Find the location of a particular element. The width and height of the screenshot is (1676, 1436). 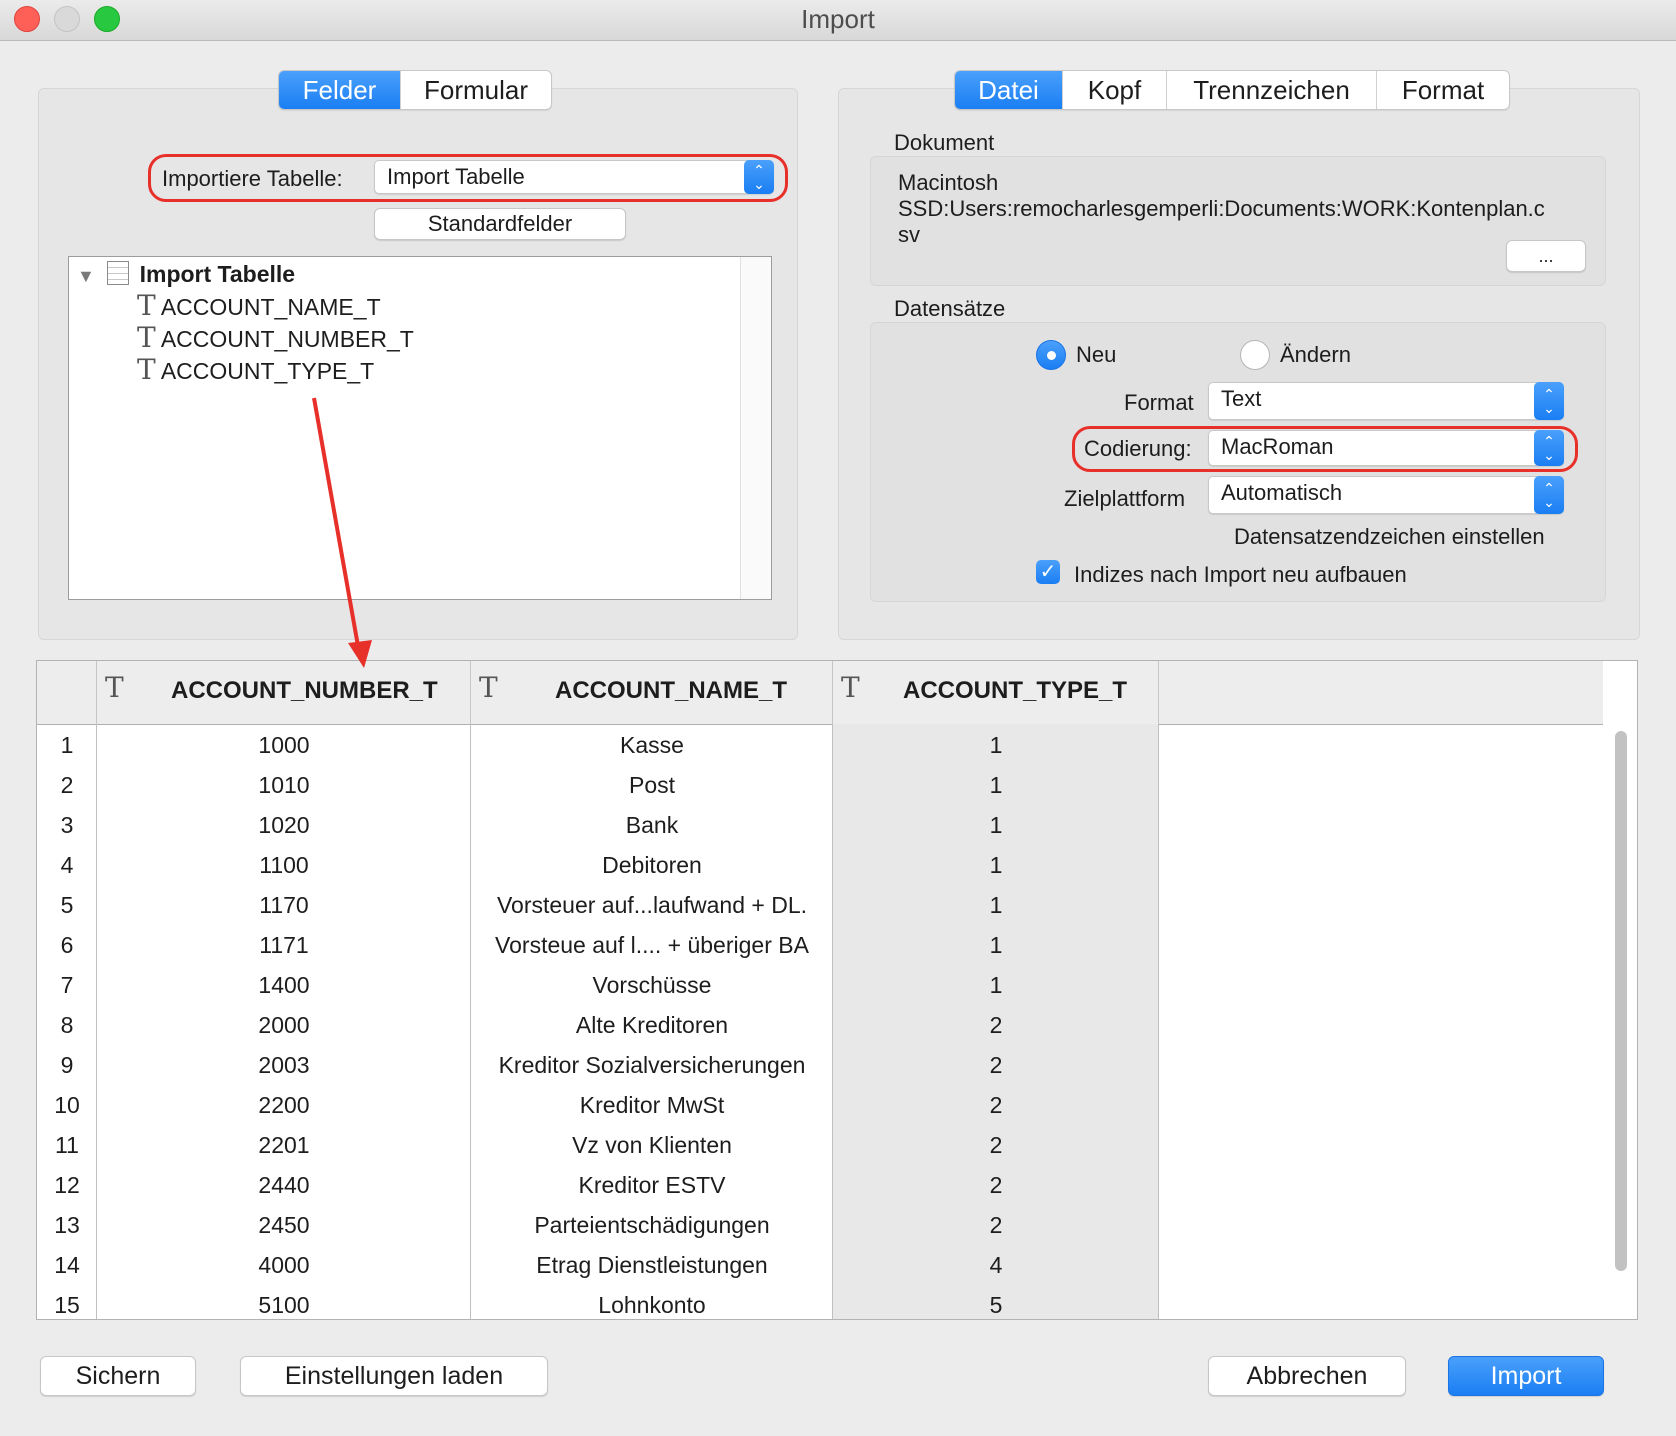

account-number-cell: 1100 is located at coordinates (284, 865).